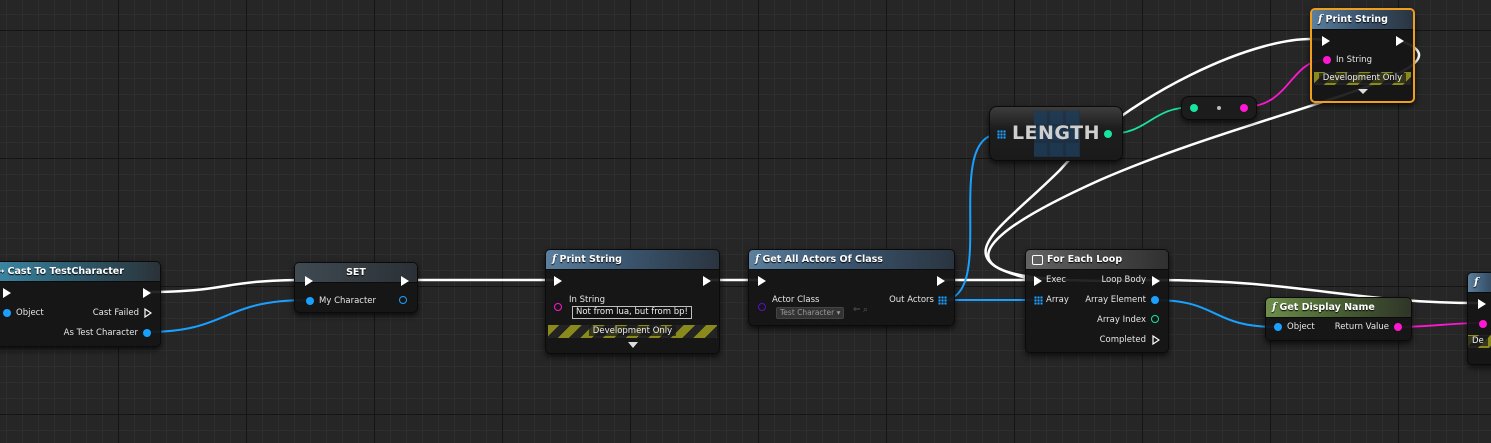 Image resolution: width=1491 pixels, height=443 pixels. What do you see at coordinates (1085, 259) in the screenshot?
I see `node-title: For Each Loop` at bounding box center [1085, 259].